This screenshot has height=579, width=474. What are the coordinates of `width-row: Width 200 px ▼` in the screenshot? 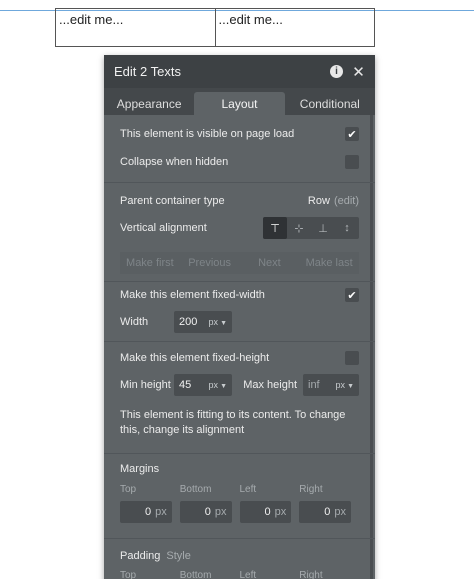 It's located at (239, 322).